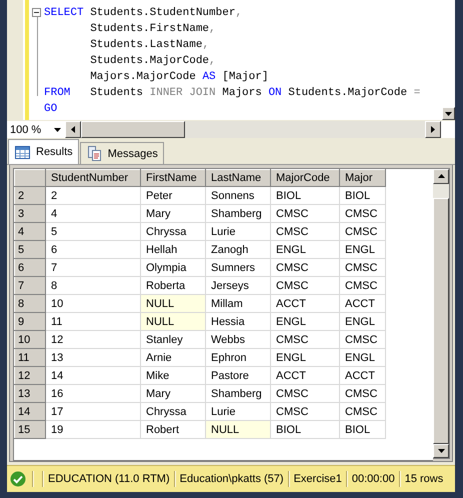 This screenshot has width=463, height=498. Describe the element at coordinates (363, 429) in the screenshot. I see `table-cell: BIOL` at that location.